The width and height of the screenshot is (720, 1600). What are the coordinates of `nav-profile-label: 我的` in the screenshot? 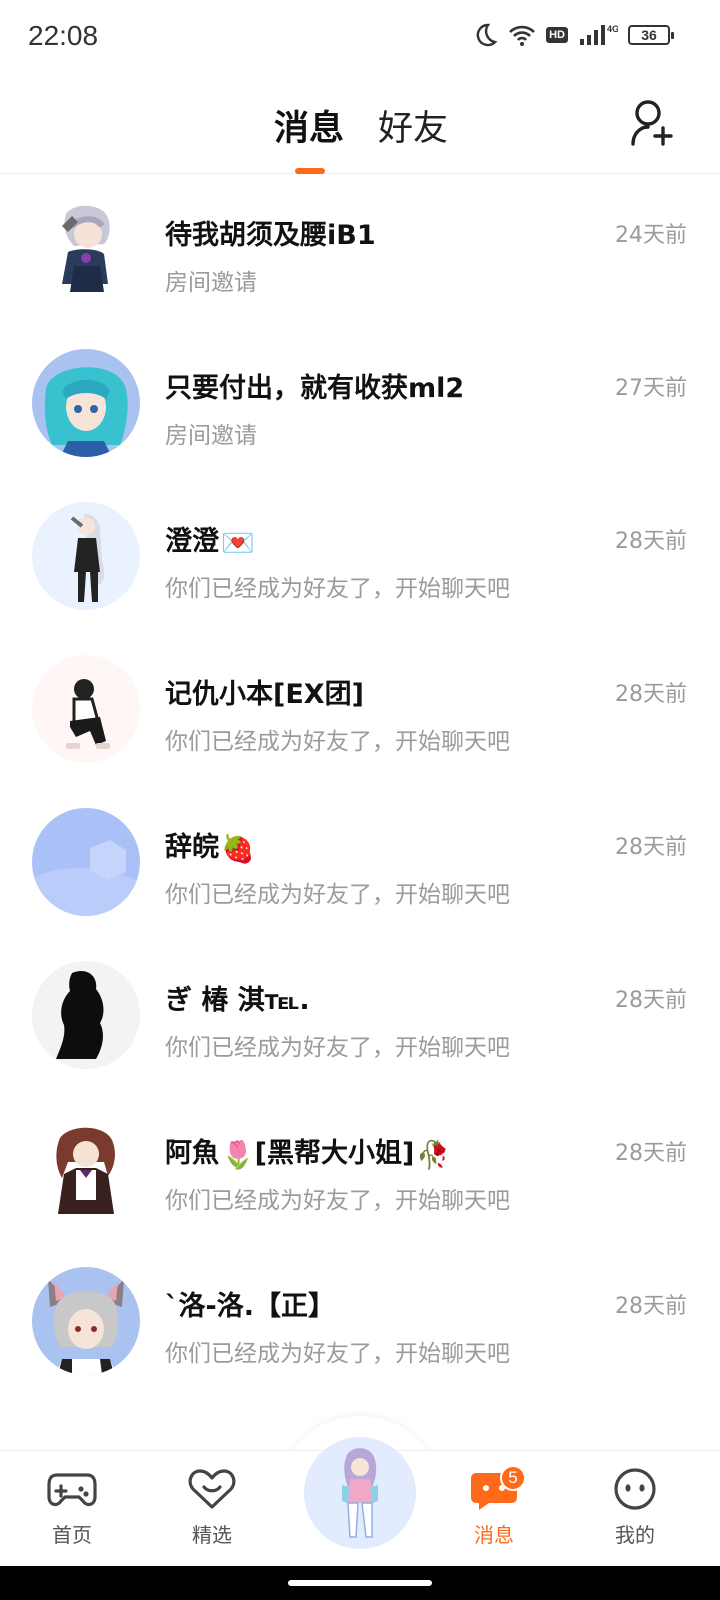 It's located at (635, 1535).